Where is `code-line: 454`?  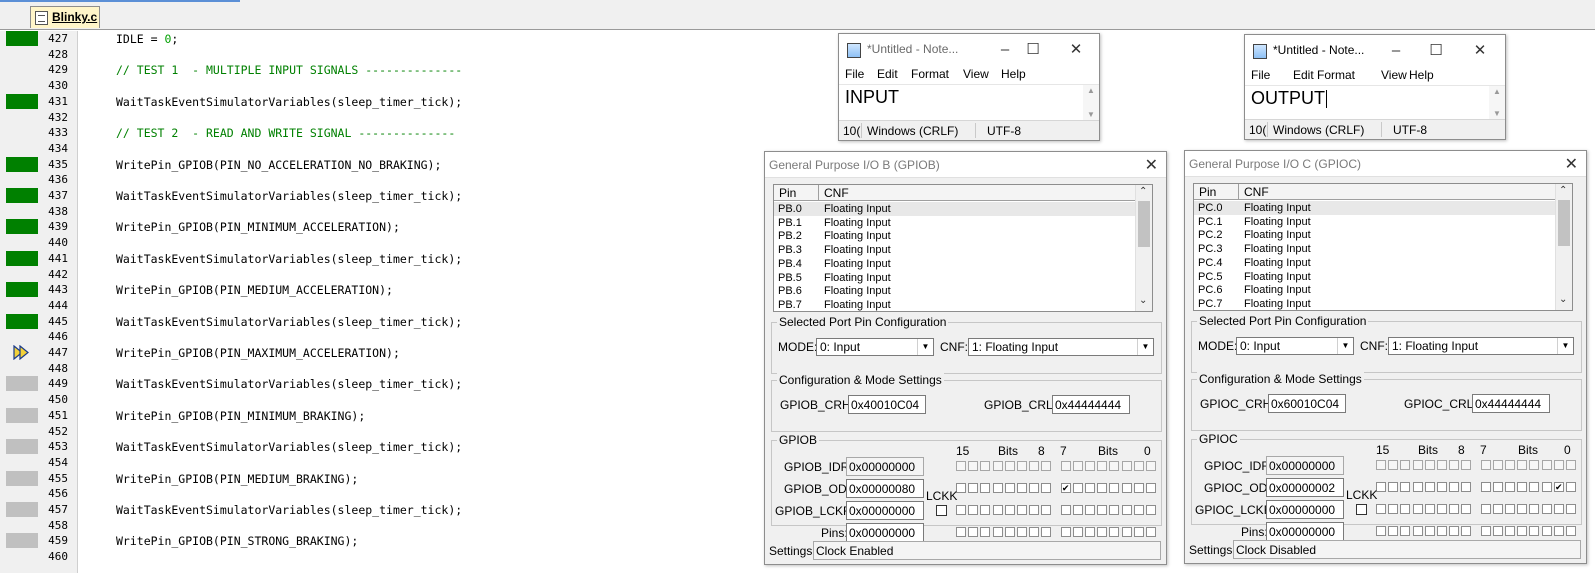
code-line: 454 is located at coordinates (380, 463).